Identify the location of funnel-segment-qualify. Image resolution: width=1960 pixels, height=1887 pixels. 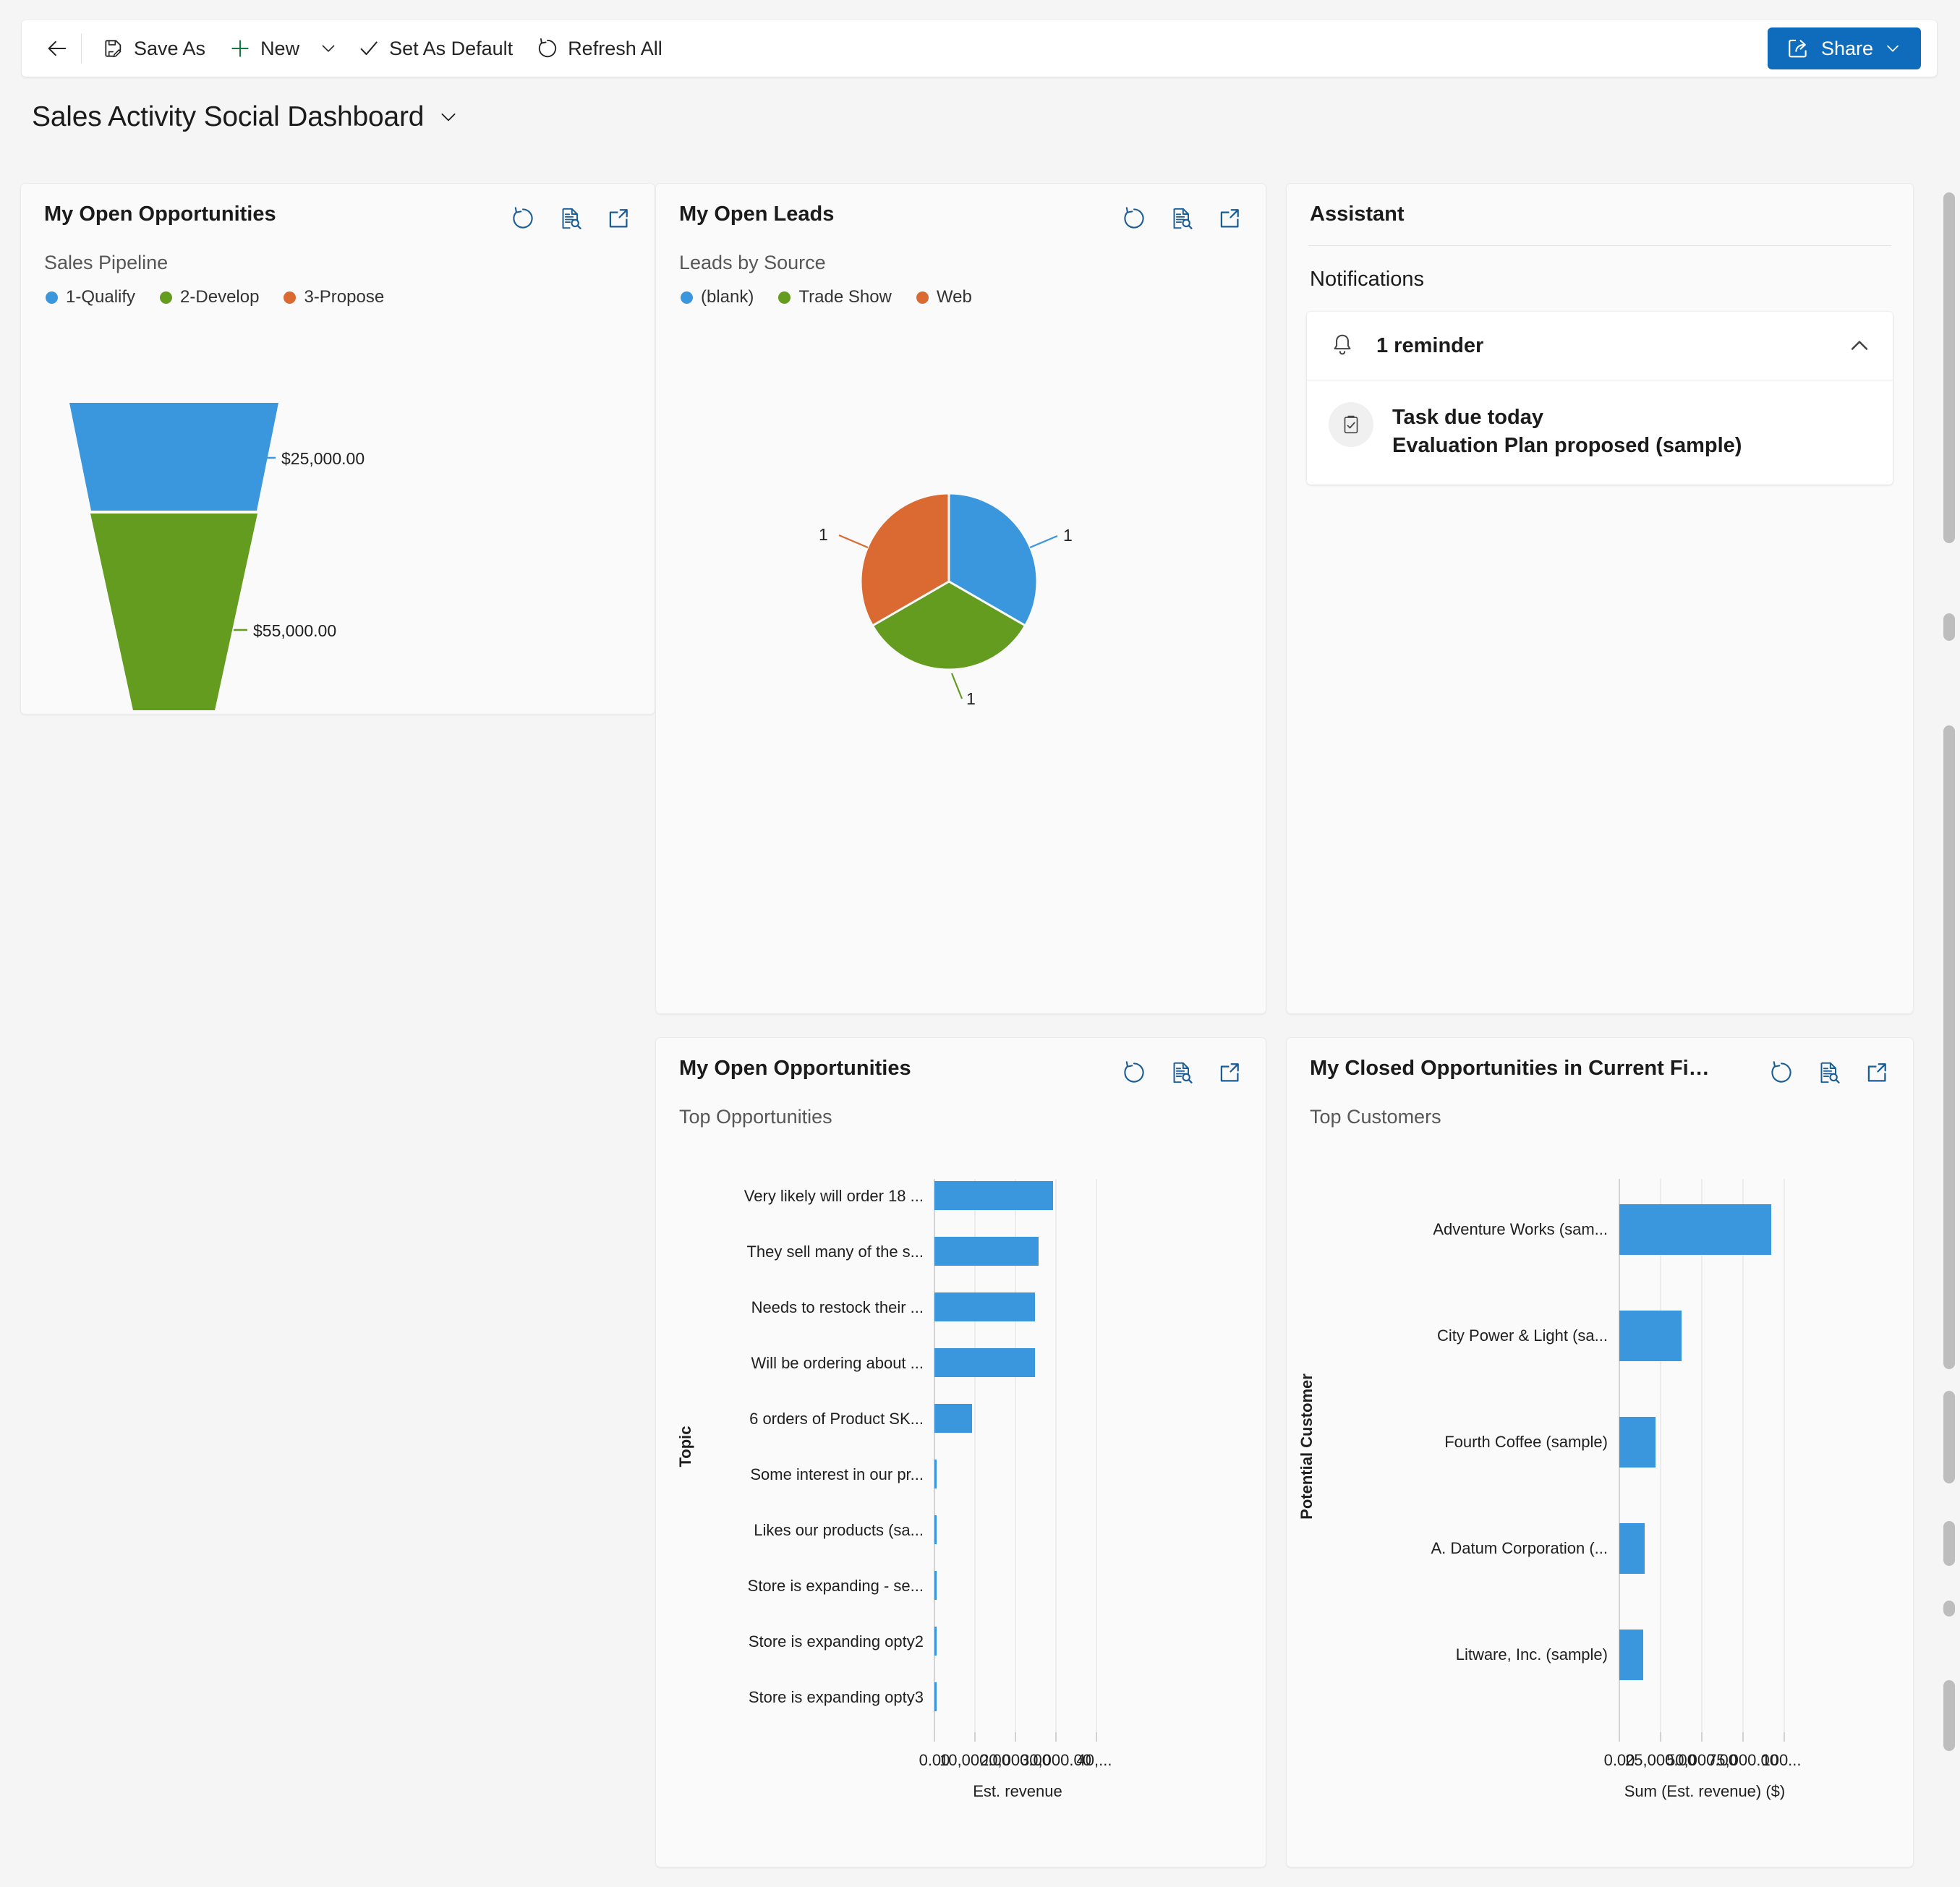
(173, 457).